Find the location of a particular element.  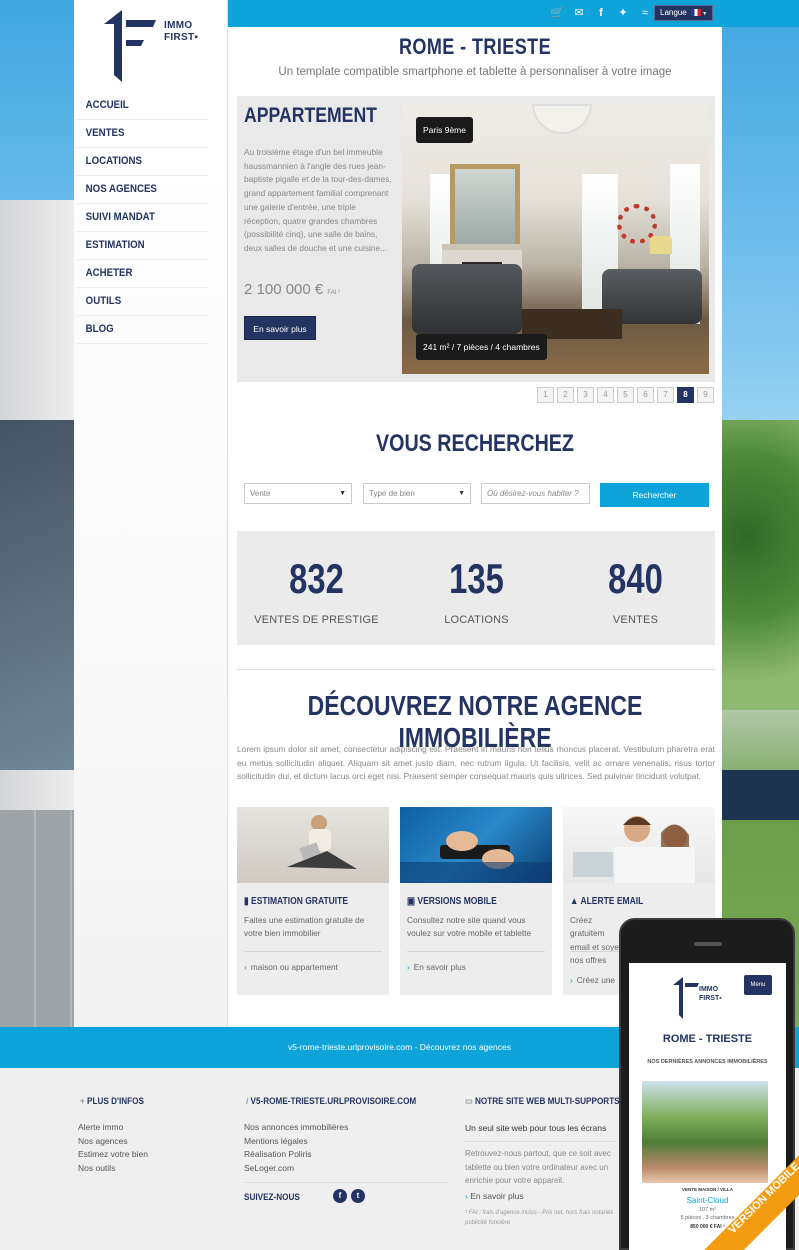

nav-accueil: ACCUEIL is located at coordinates (142, 106).